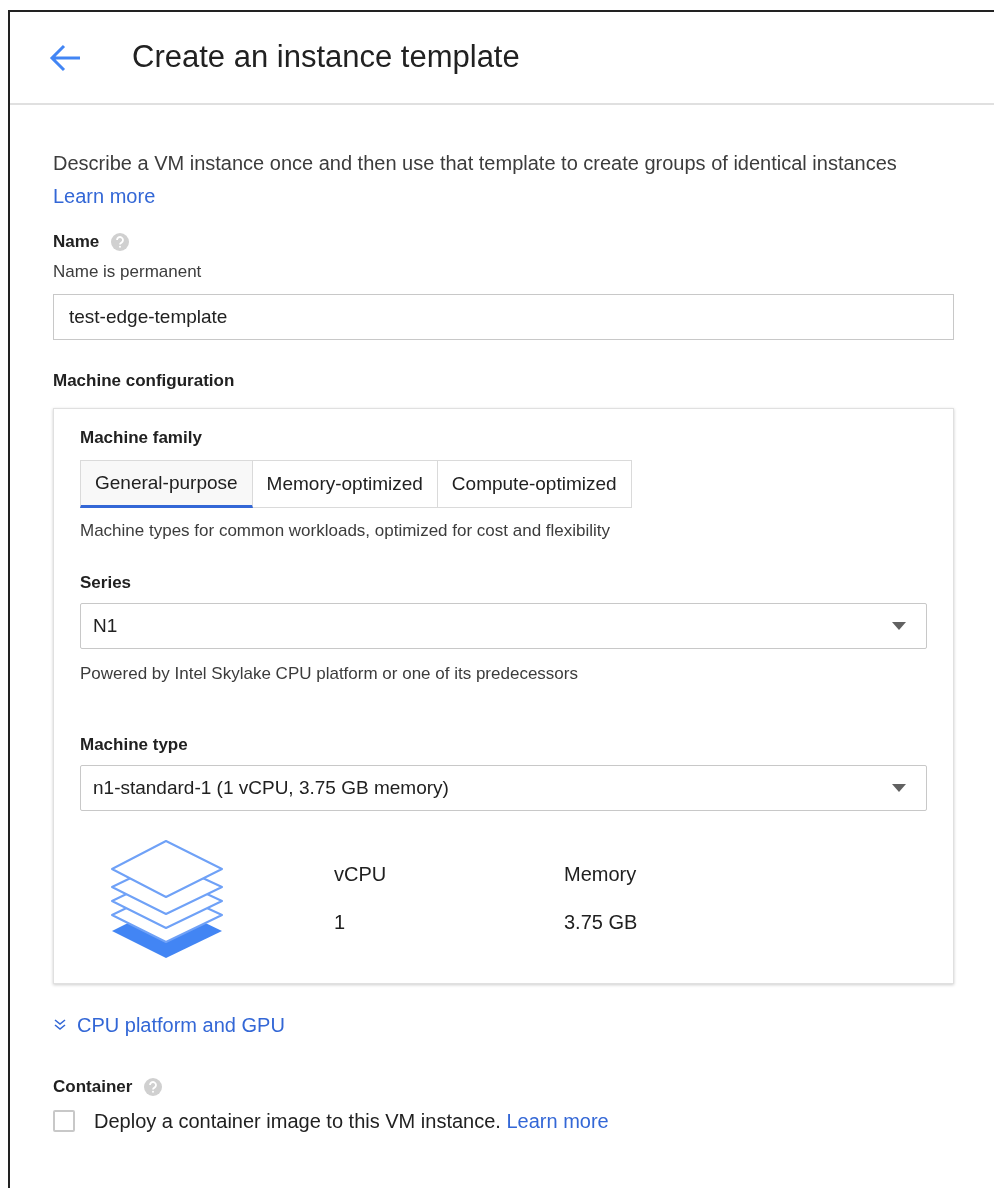  I want to click on spec-value: 3.75 GB, so click(601, 922).